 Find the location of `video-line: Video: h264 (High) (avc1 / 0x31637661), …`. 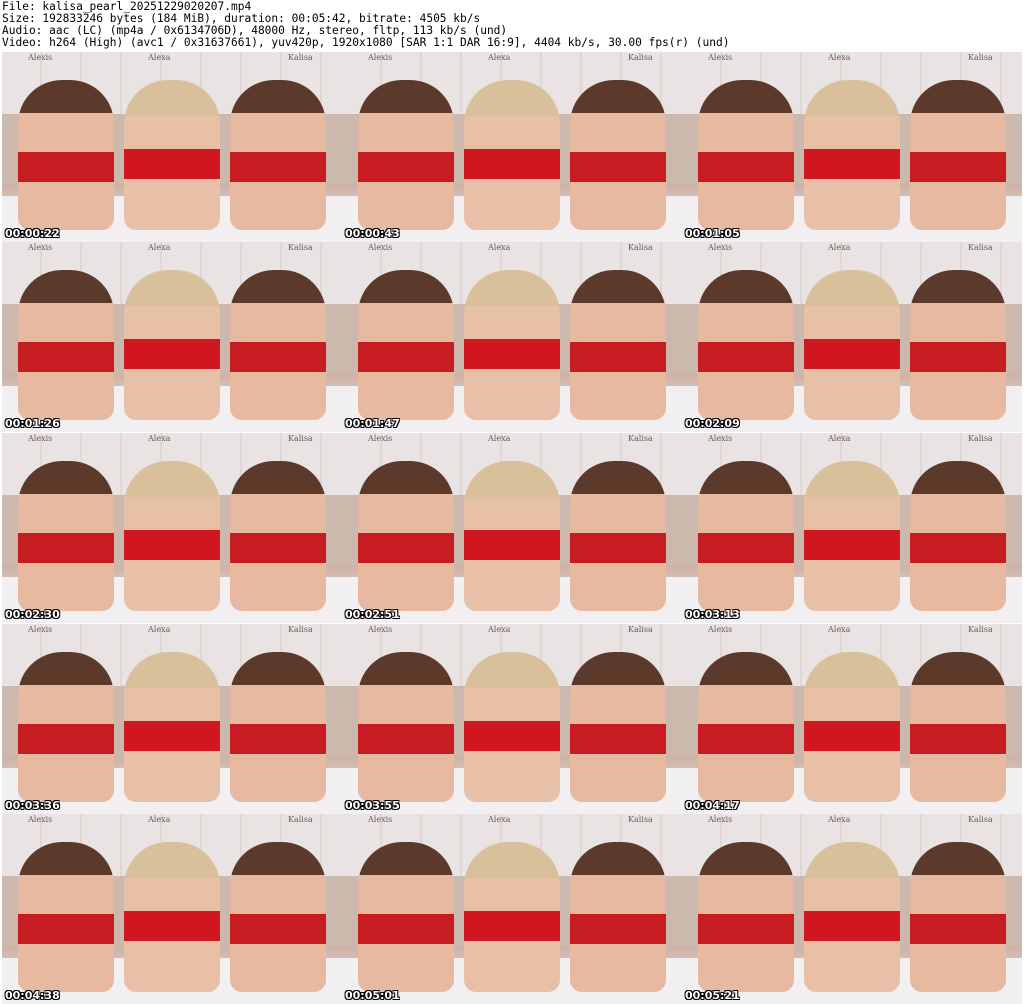

video-line: Video: h264 (High) (avc1 / 0x31637661), … is located at coordinates (366, 42).